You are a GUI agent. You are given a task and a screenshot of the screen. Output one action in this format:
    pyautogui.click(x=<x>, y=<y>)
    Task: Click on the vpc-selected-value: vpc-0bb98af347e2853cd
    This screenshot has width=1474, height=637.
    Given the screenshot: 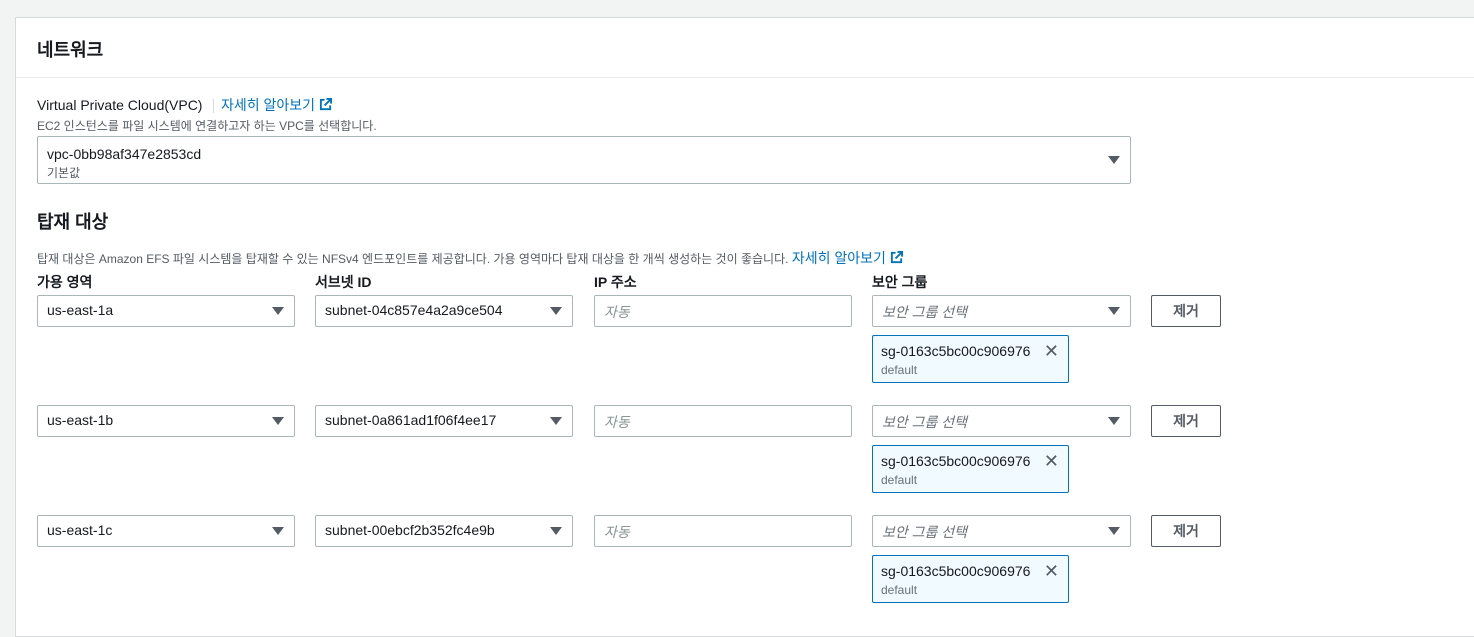 What is the action you would take?
    pyautogui.click(x=124, y=154)
    